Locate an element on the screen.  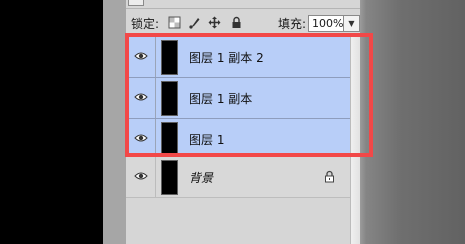
layer-row: 图层 1 副本 2 is located at coordinates (238, 57).